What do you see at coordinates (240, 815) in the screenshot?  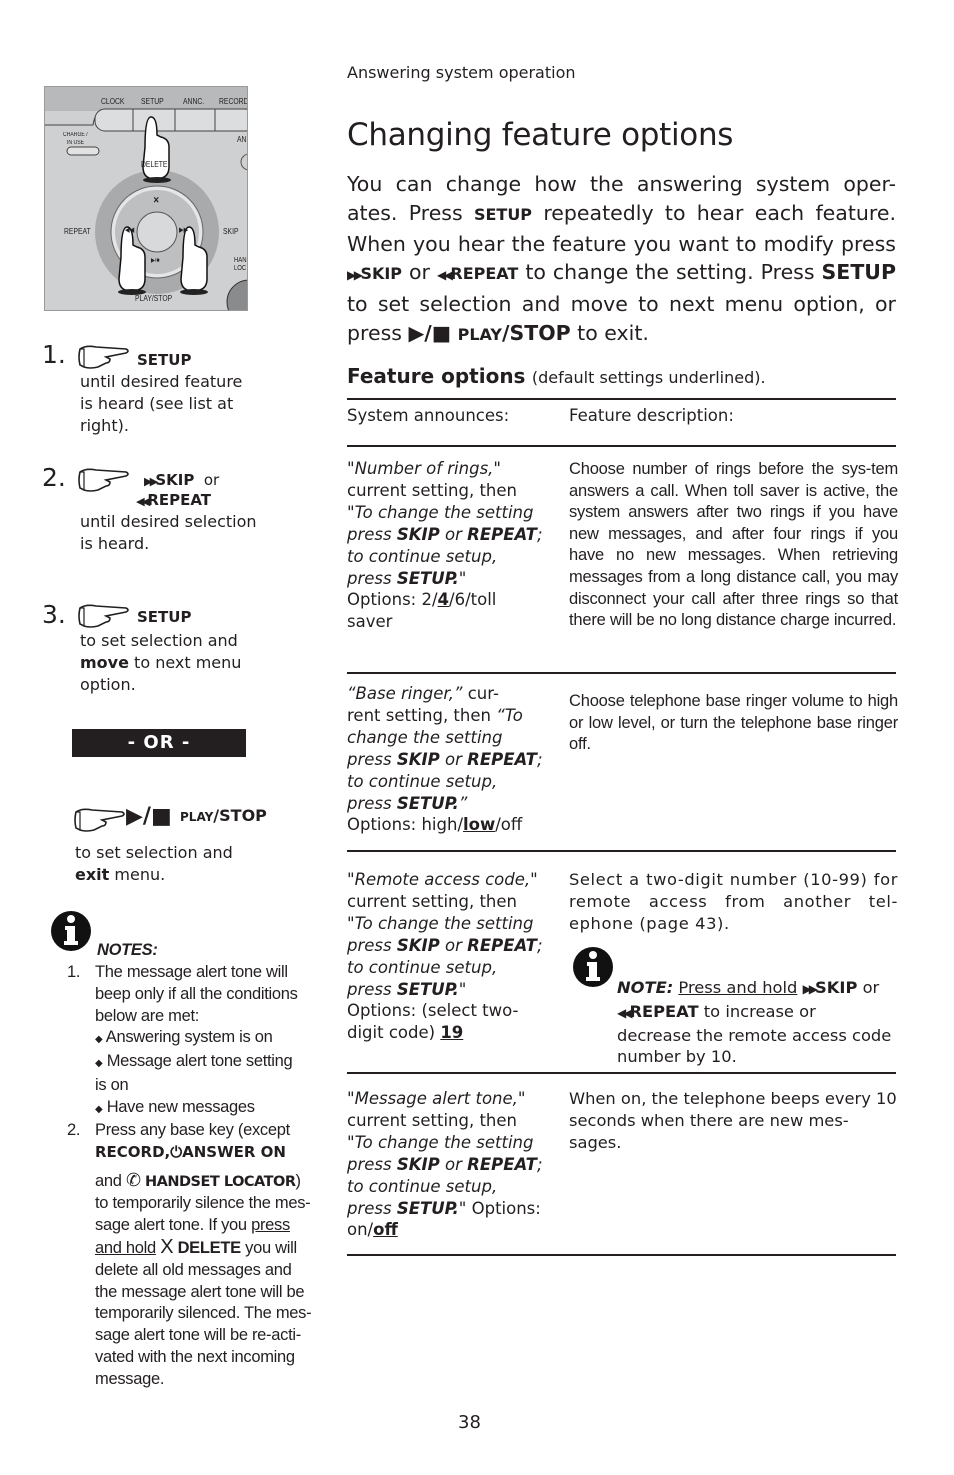 I see `stop-label: /STOP` at bounding box center [240, 815].